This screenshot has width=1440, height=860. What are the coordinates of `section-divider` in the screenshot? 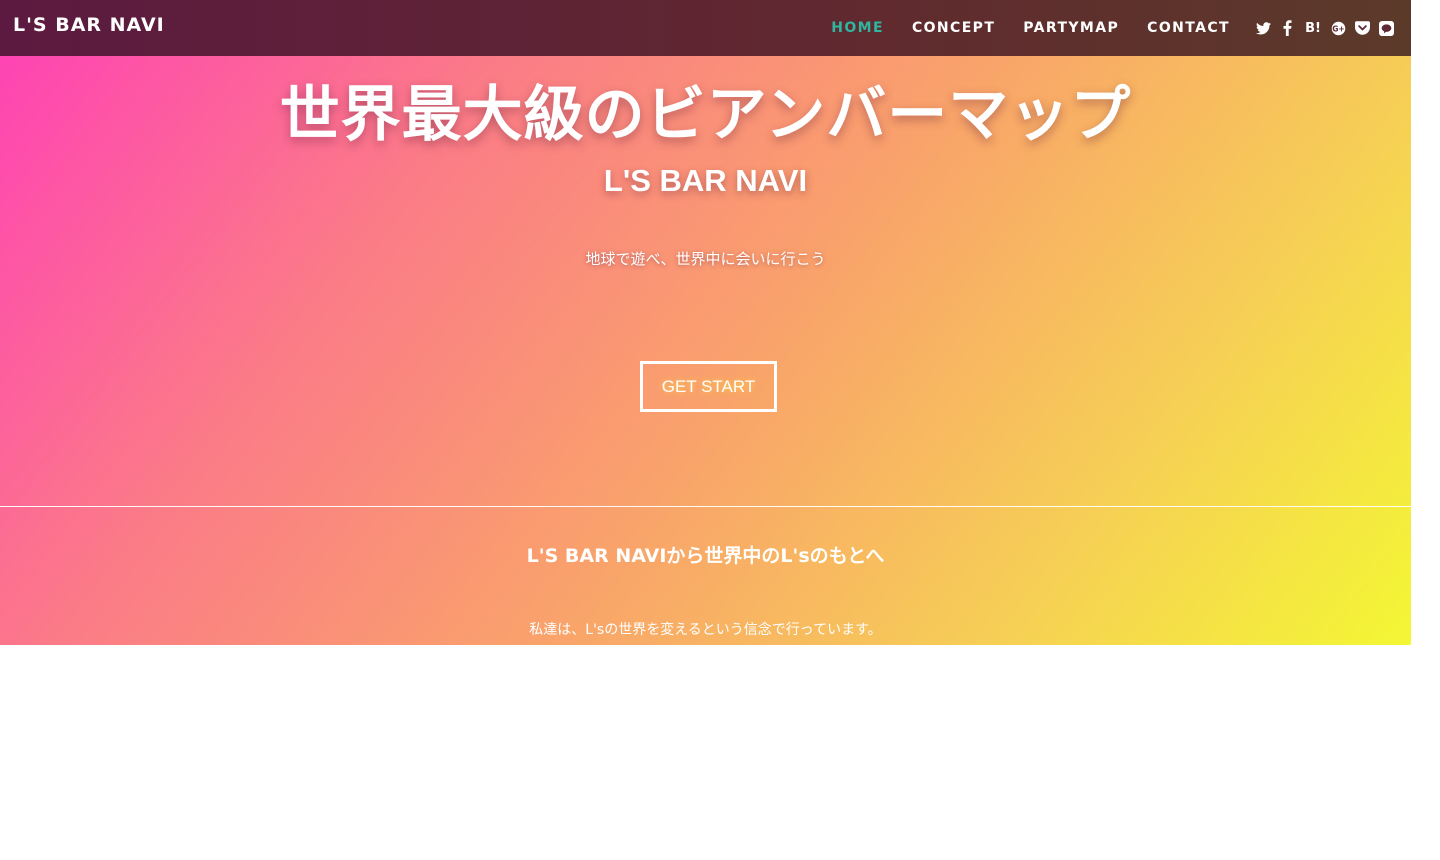 It's located at (705, 506).